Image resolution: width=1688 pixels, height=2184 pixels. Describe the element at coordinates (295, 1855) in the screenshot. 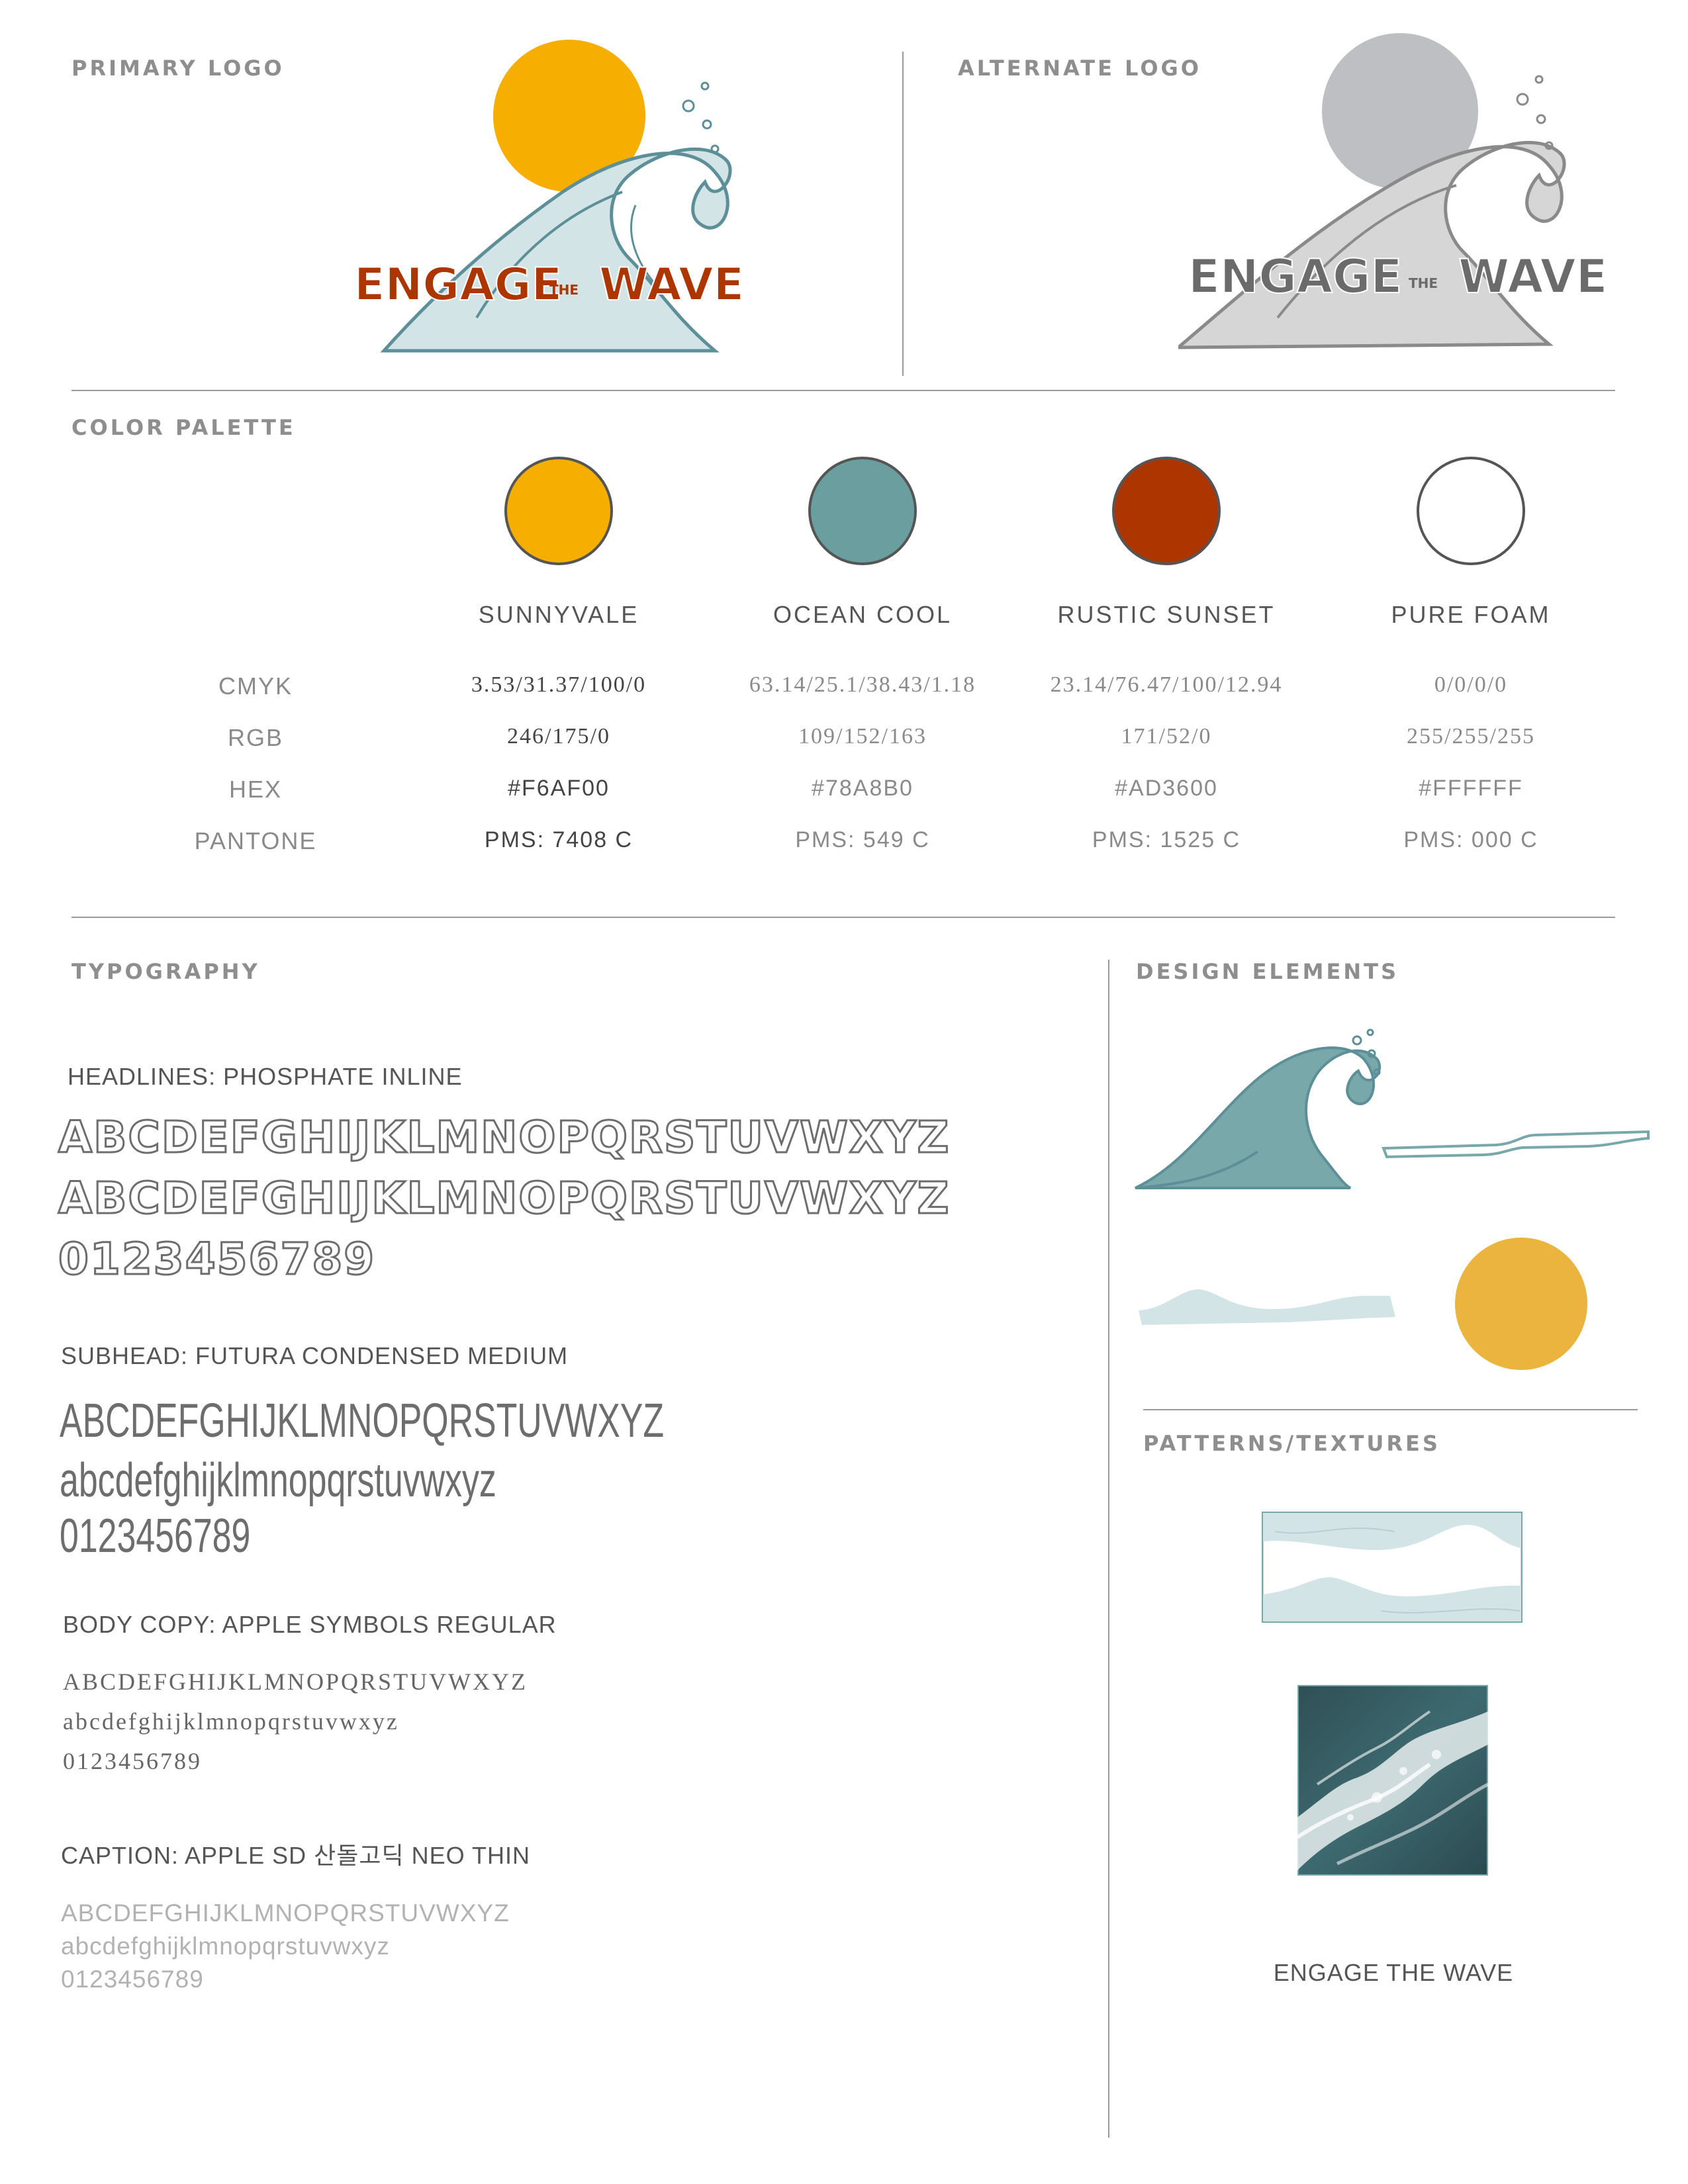

I see `caption-font-title: CAPTION: APPLE SD 산돌고딕 NEO THIN` at that location.